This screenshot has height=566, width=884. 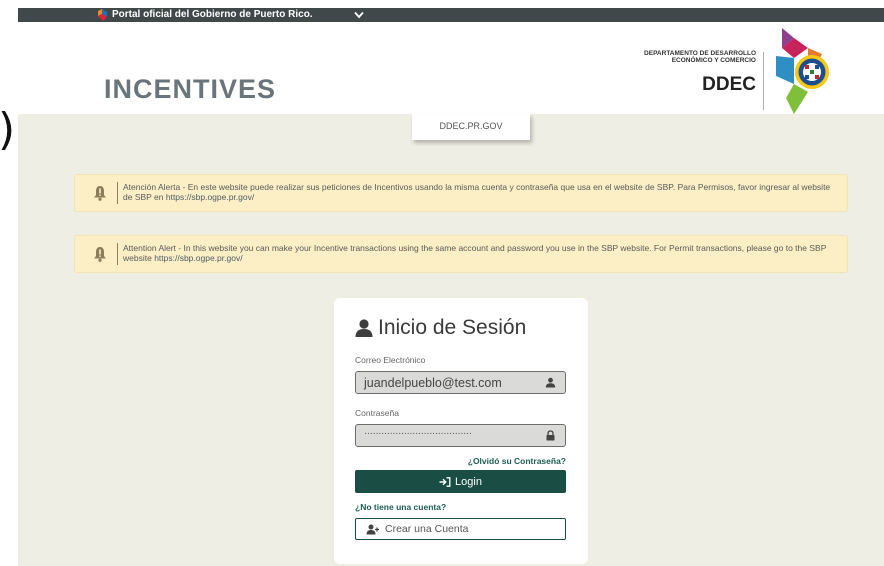 What do you see at coordinates (550, 435) in the screenshot?
I see `lock-icon` at bounding box center [550, 435].